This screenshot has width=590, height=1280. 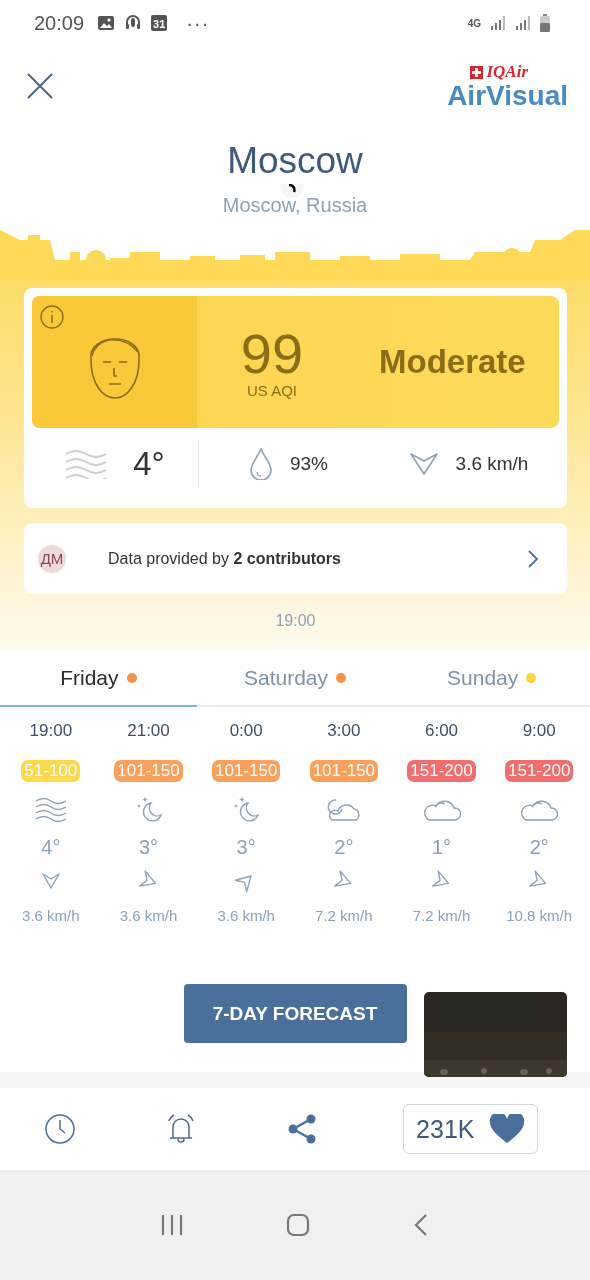 I want to click on hour-label: 6:00, so click(x=441, y=731).